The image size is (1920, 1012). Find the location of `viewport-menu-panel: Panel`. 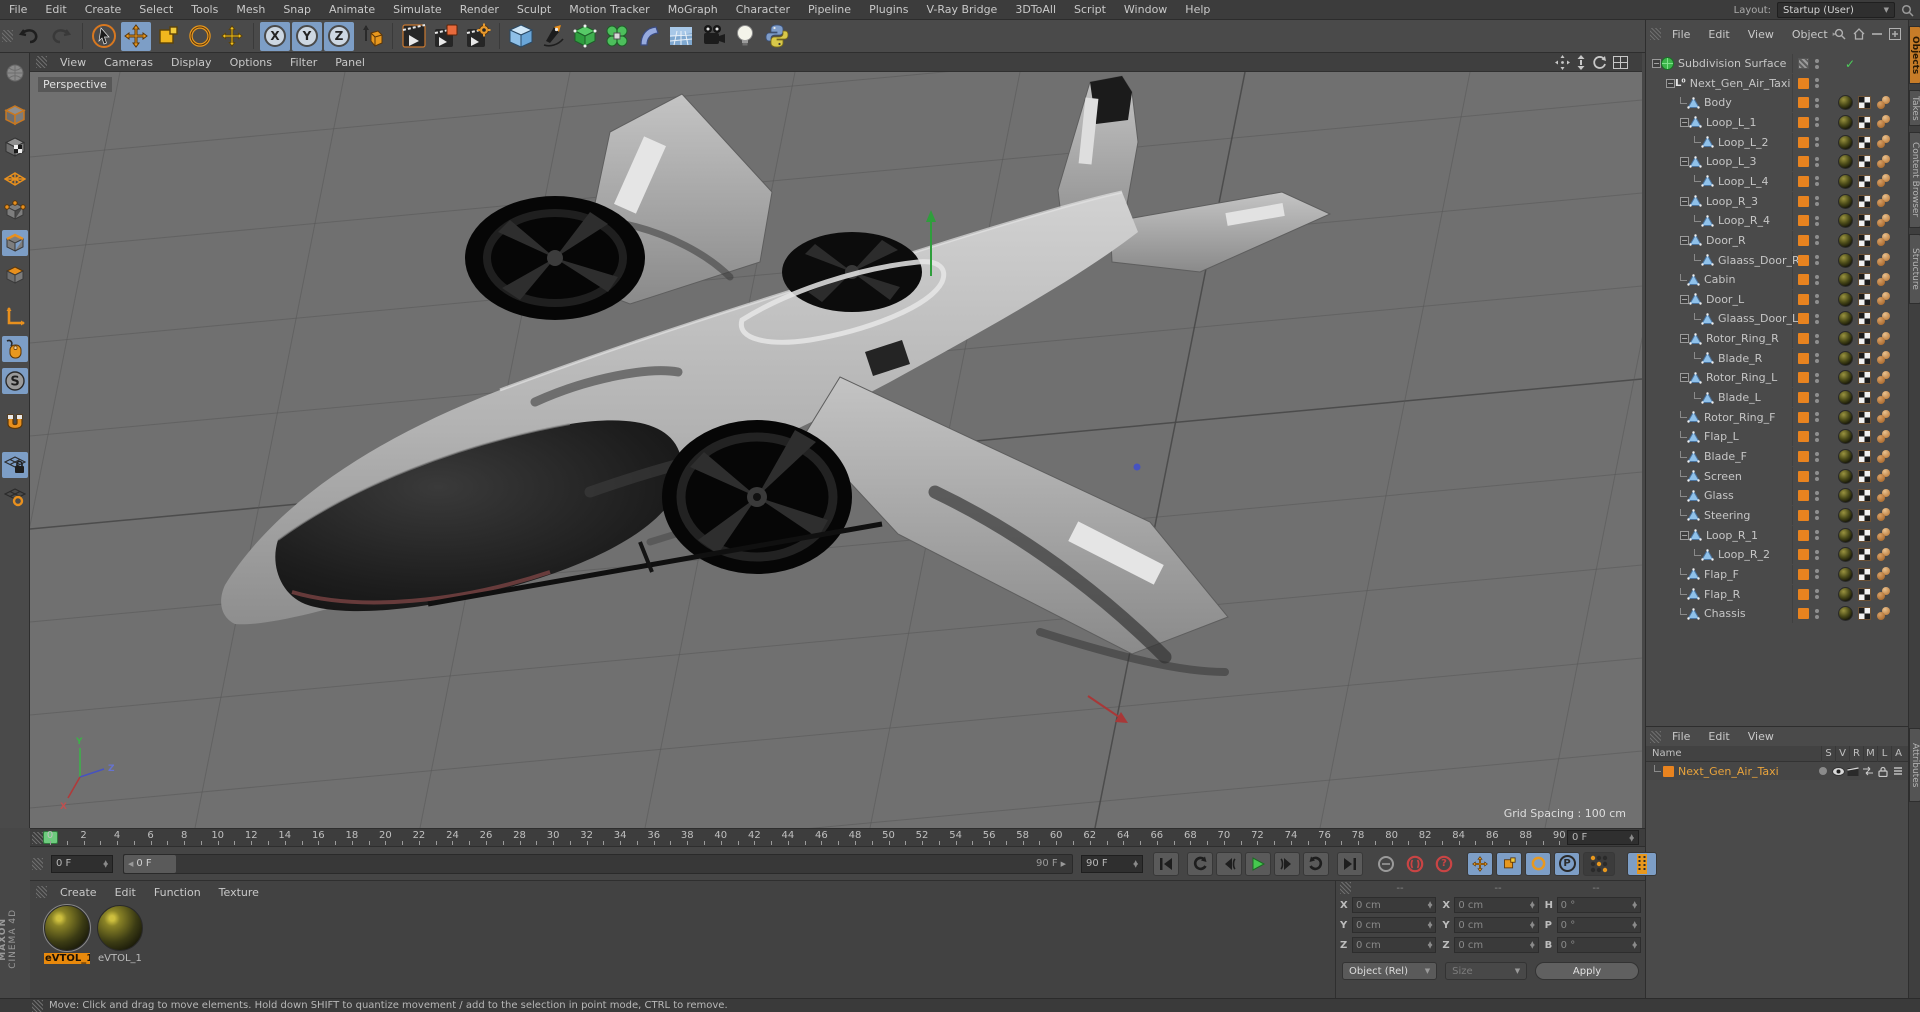

viewport-menu-panel: Panel is located at coordinates (350, 62).